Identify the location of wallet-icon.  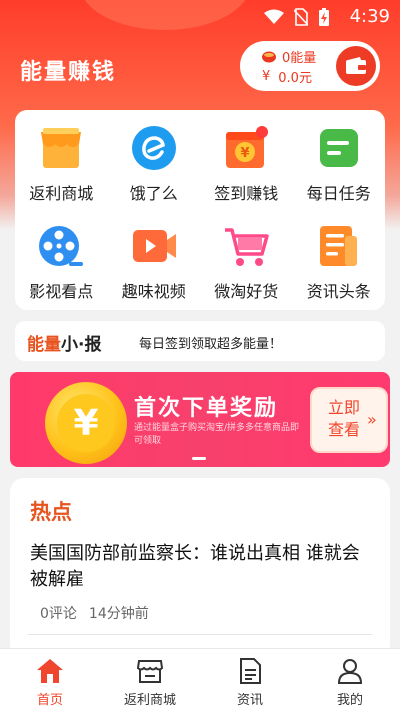
(356, 65).